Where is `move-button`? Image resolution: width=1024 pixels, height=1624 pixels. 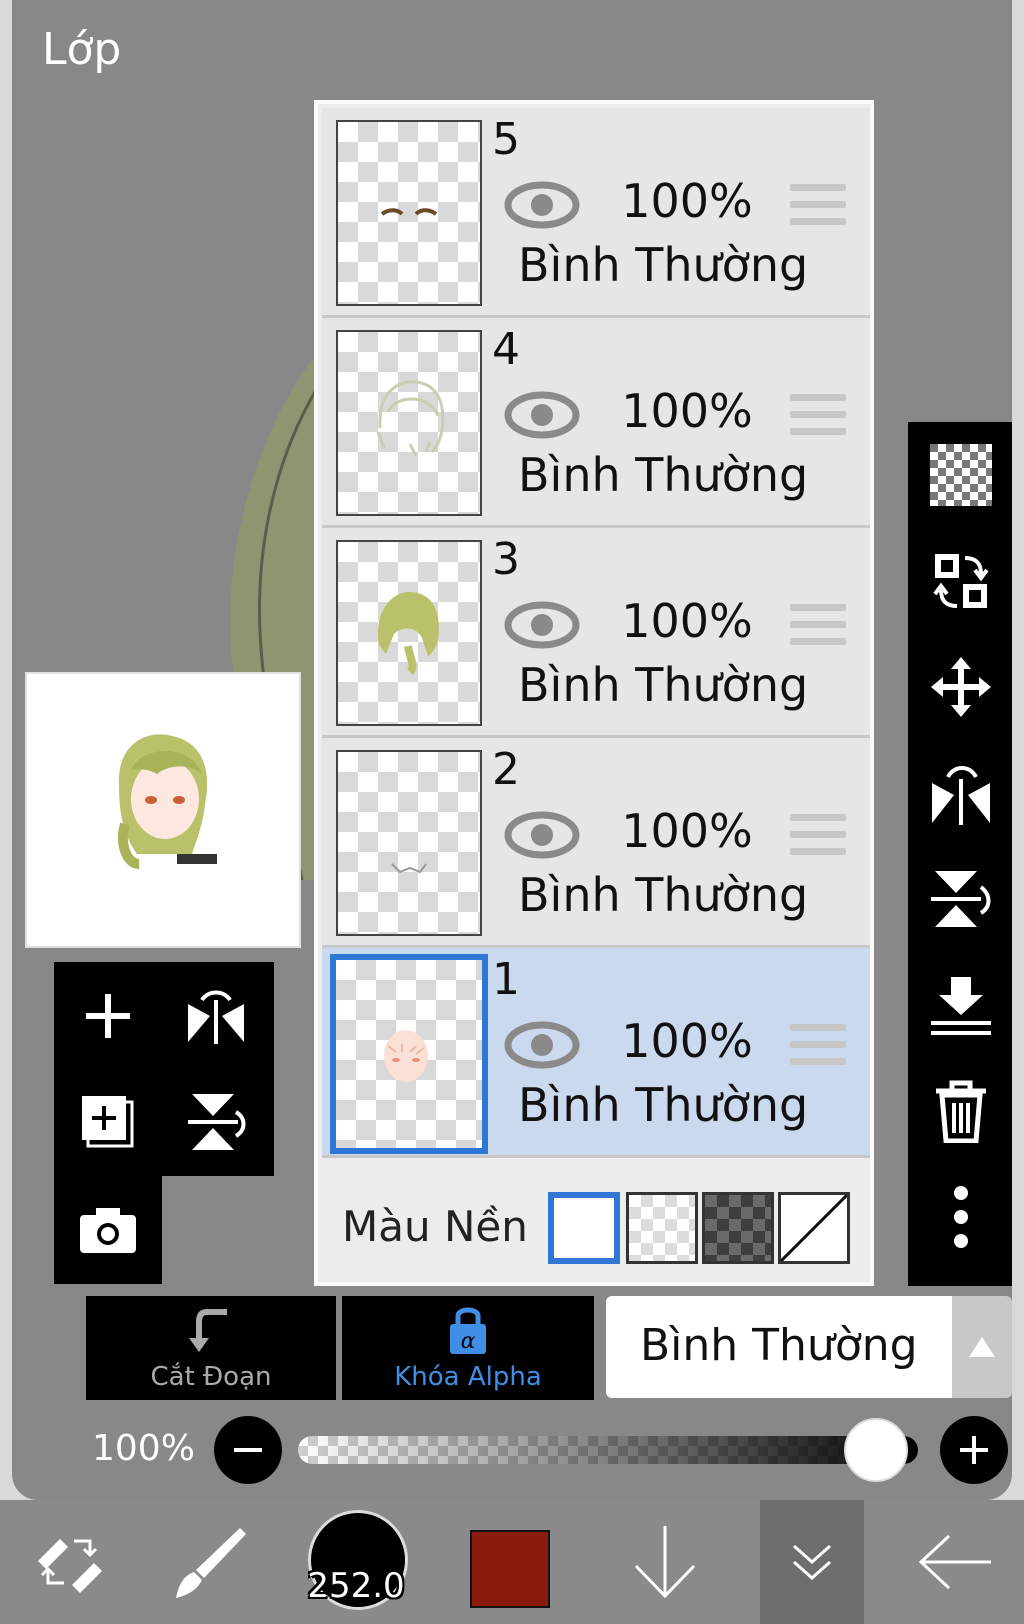
move-button is located at coordinates (960, 687).